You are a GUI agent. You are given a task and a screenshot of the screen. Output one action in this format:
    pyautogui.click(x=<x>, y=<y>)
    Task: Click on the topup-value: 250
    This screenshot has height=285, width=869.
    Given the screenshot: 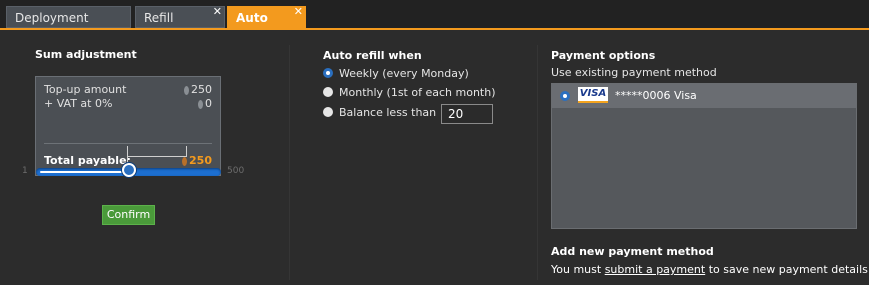 What is the action you would take?
    pyautogui.click(x=201, y=89)
    